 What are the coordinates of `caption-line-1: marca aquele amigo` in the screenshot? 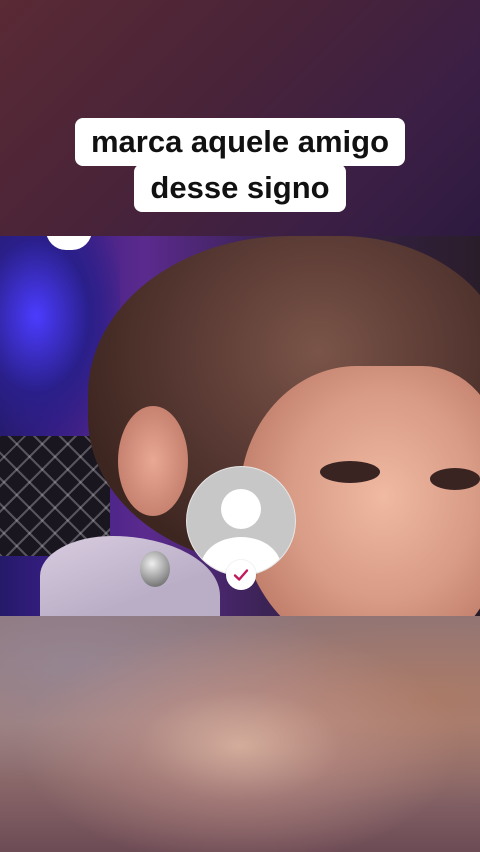 It's located at (240, 142).